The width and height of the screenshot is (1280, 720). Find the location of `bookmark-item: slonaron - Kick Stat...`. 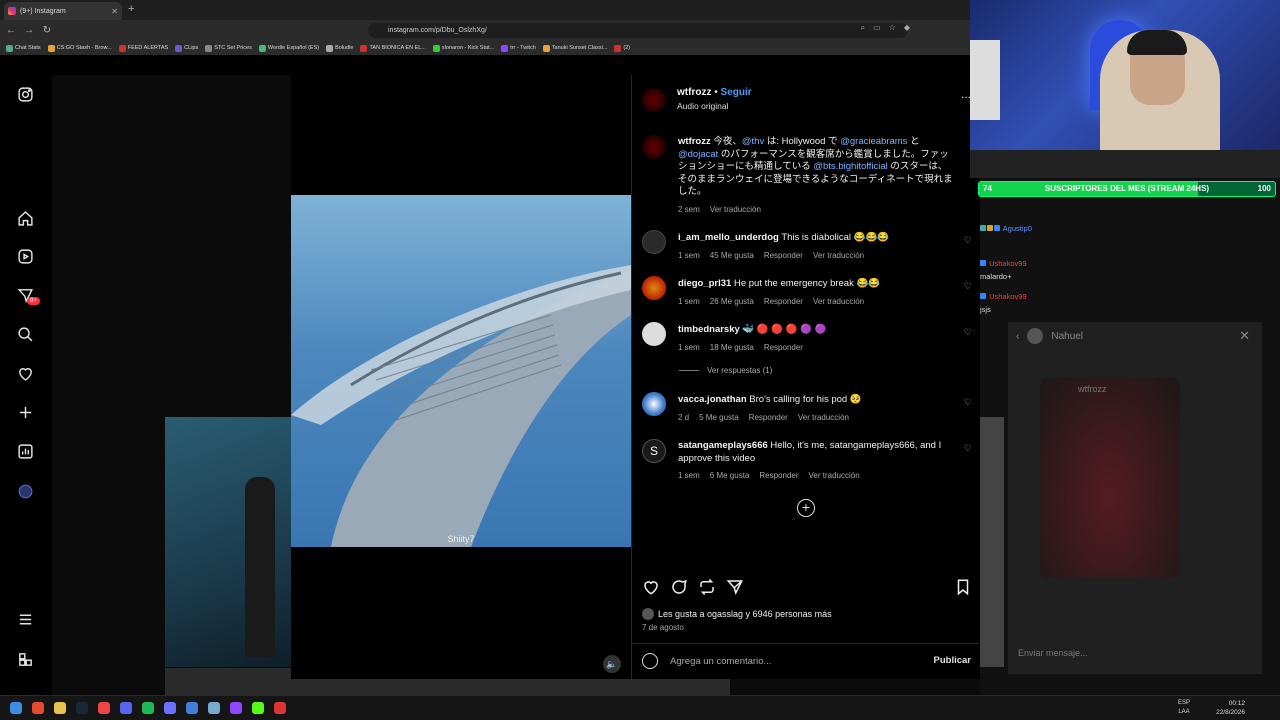

bookmark-item: slonaron - Kick Stat... is located at coordinates (463, 48).